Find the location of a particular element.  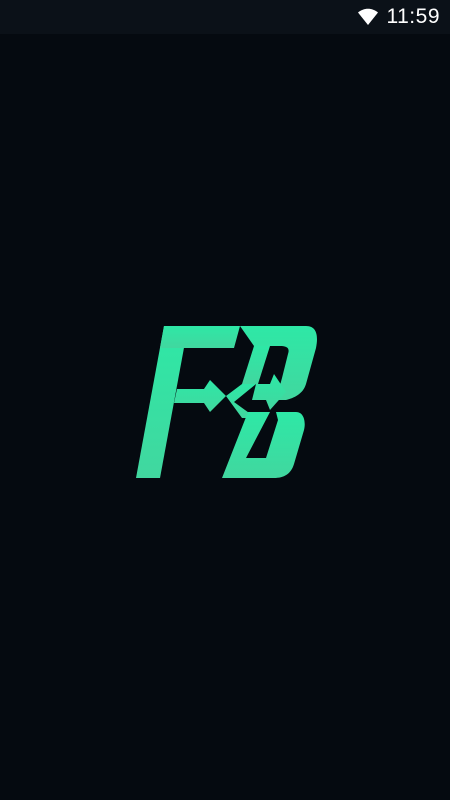

status-bar: 11:59 is located at coordinates (225, 17).